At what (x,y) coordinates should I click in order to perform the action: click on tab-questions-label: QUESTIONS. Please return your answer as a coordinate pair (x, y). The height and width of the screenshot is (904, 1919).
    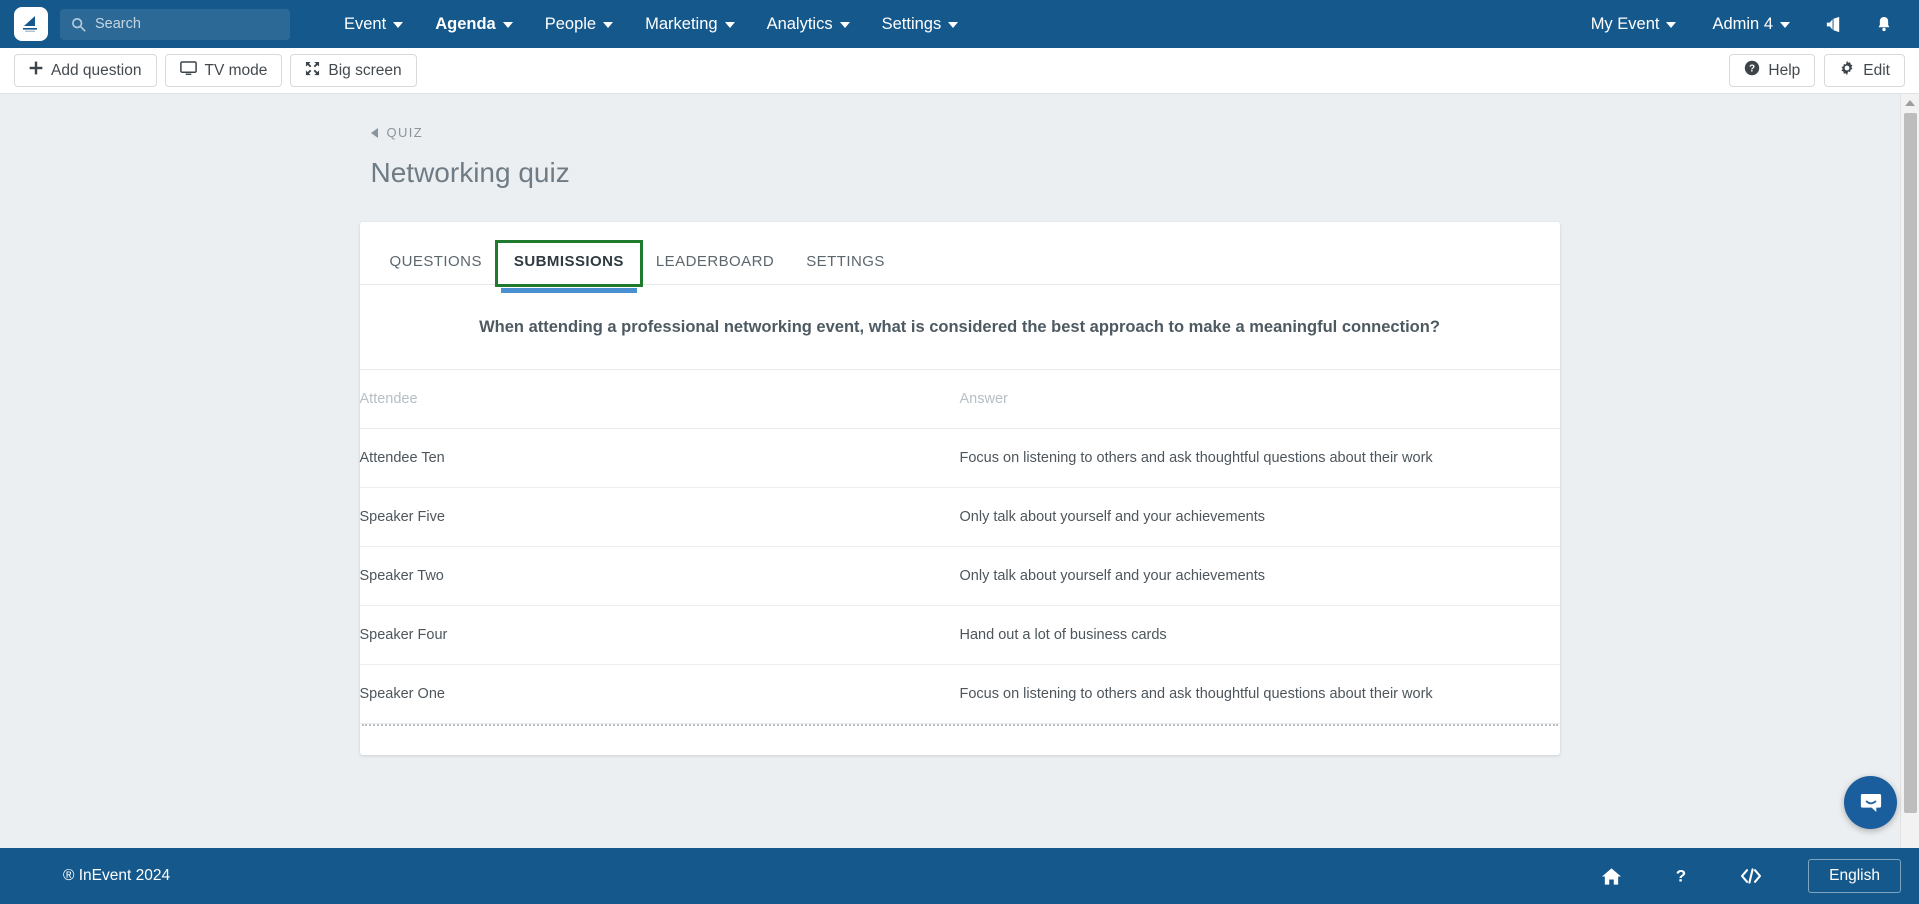
    Looking at the image, I should click on (435, 261).